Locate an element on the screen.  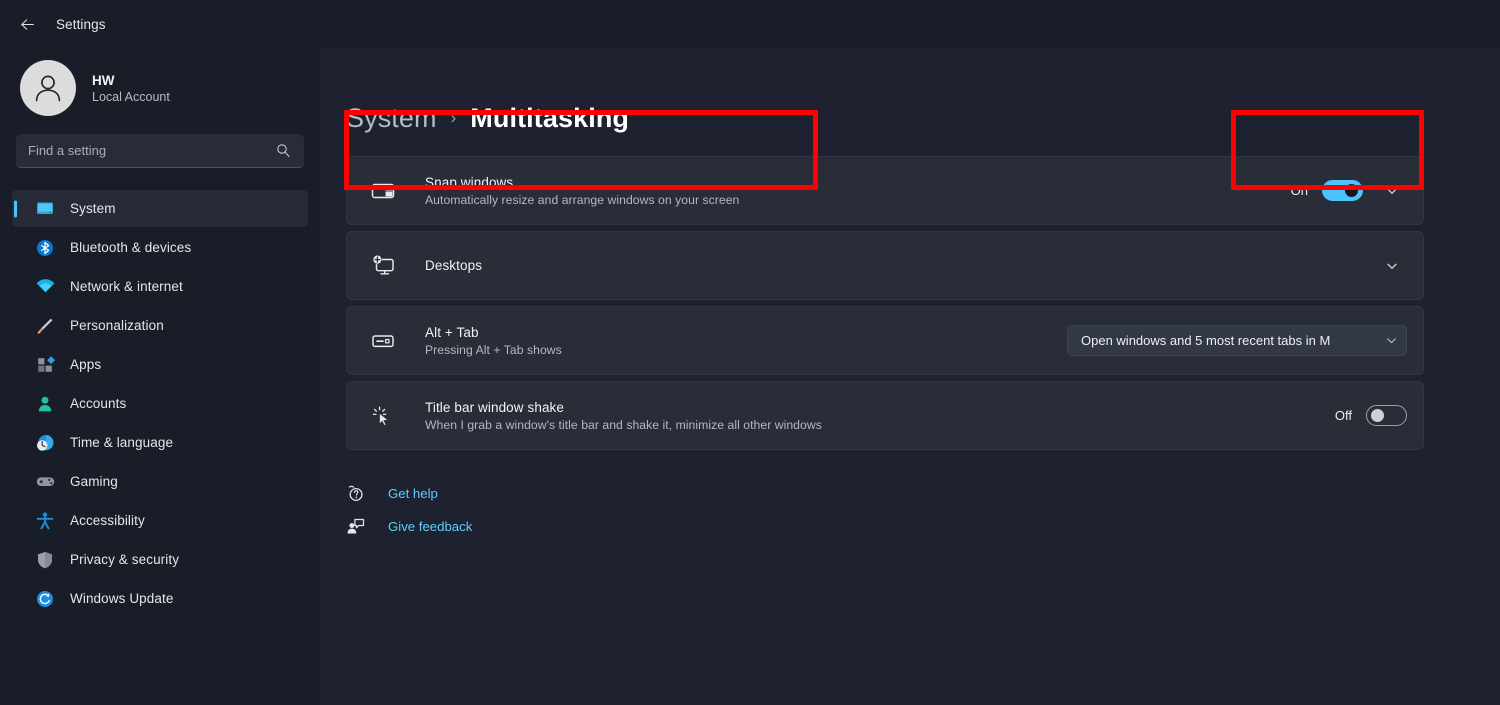
search-box is located at coordinates (160, 151).